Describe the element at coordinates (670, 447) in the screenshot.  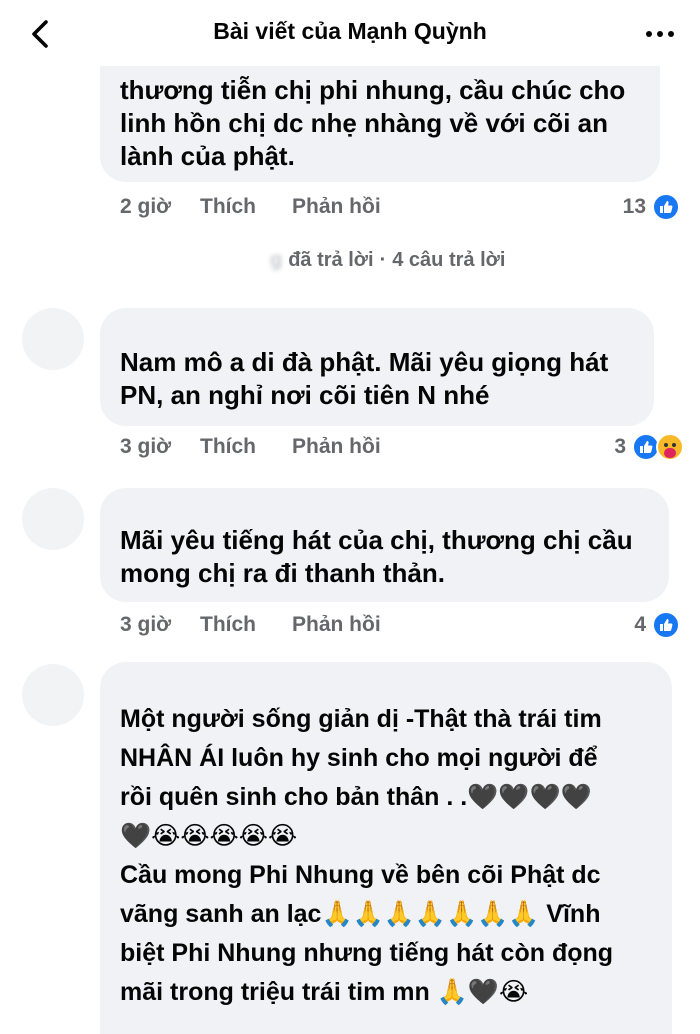
I see `care-reaction-icon` at that location.